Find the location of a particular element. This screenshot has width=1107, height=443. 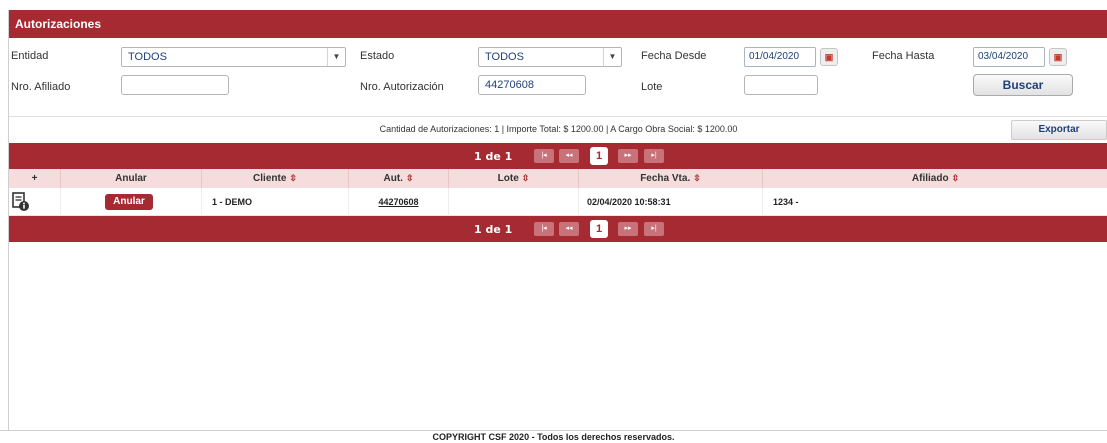

fecha-hasta-label: Fecha Hasta is located at coordinates (903, 56).